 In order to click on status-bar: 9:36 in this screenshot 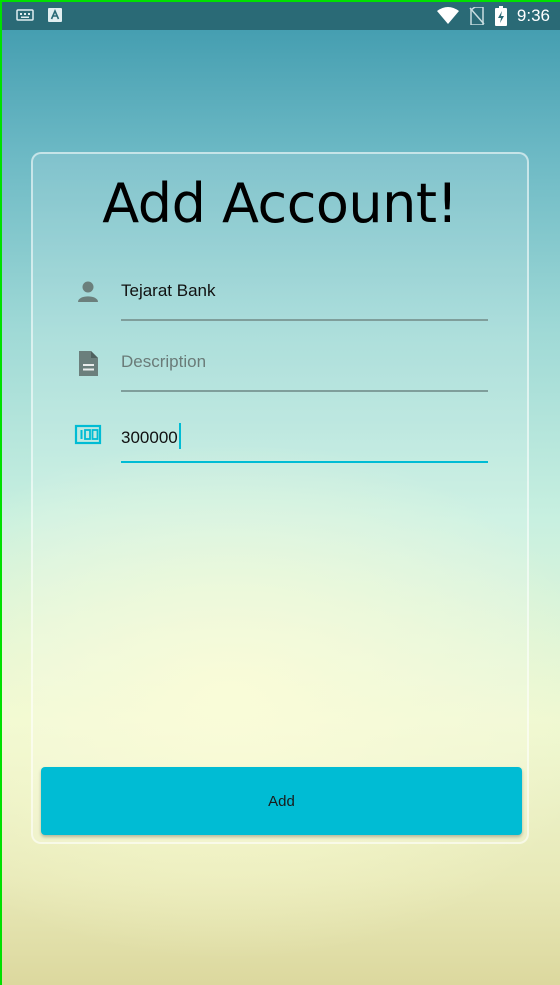, I will do `click(281, 16)`.